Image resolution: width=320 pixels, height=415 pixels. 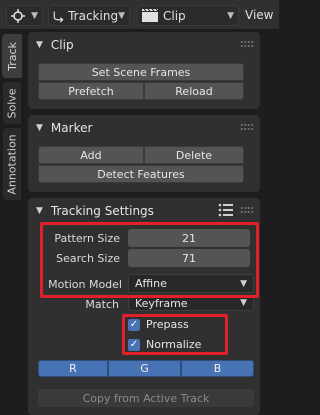 I want to click on clip-icon, so click(x=150, y=15).